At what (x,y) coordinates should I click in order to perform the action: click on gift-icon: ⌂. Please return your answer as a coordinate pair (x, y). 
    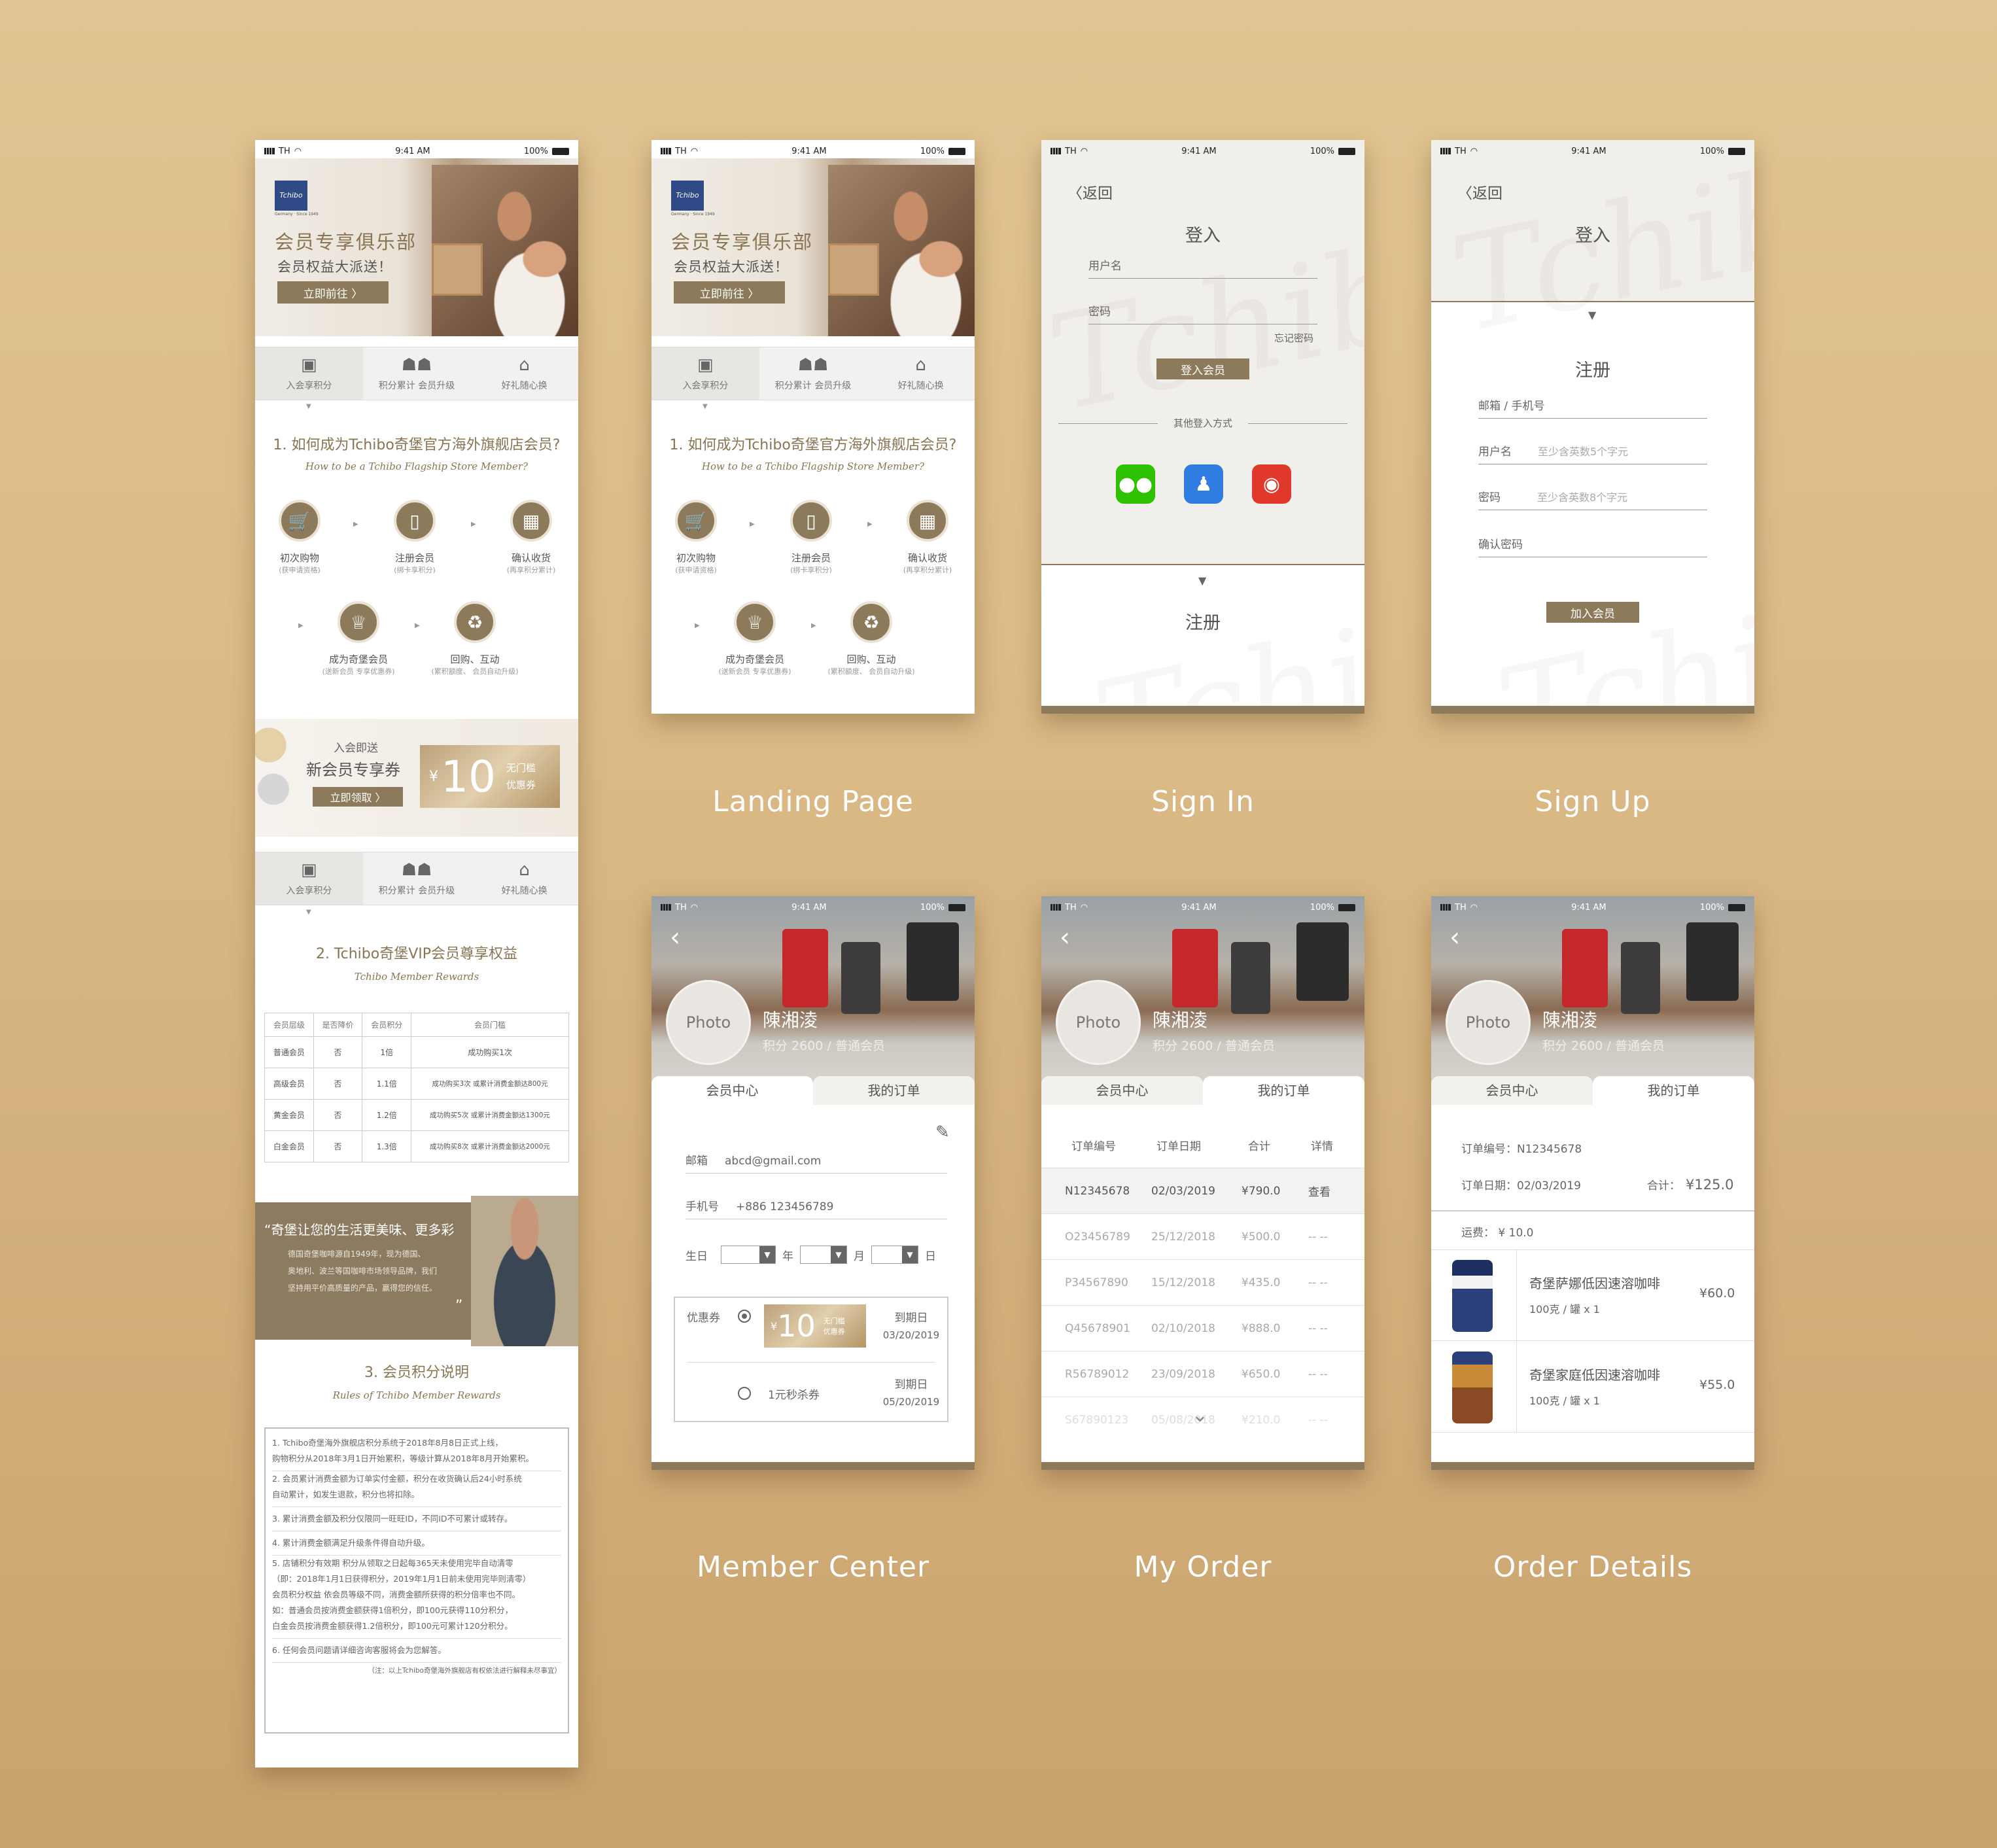
    Looking at the image, I should click on (524, 365).